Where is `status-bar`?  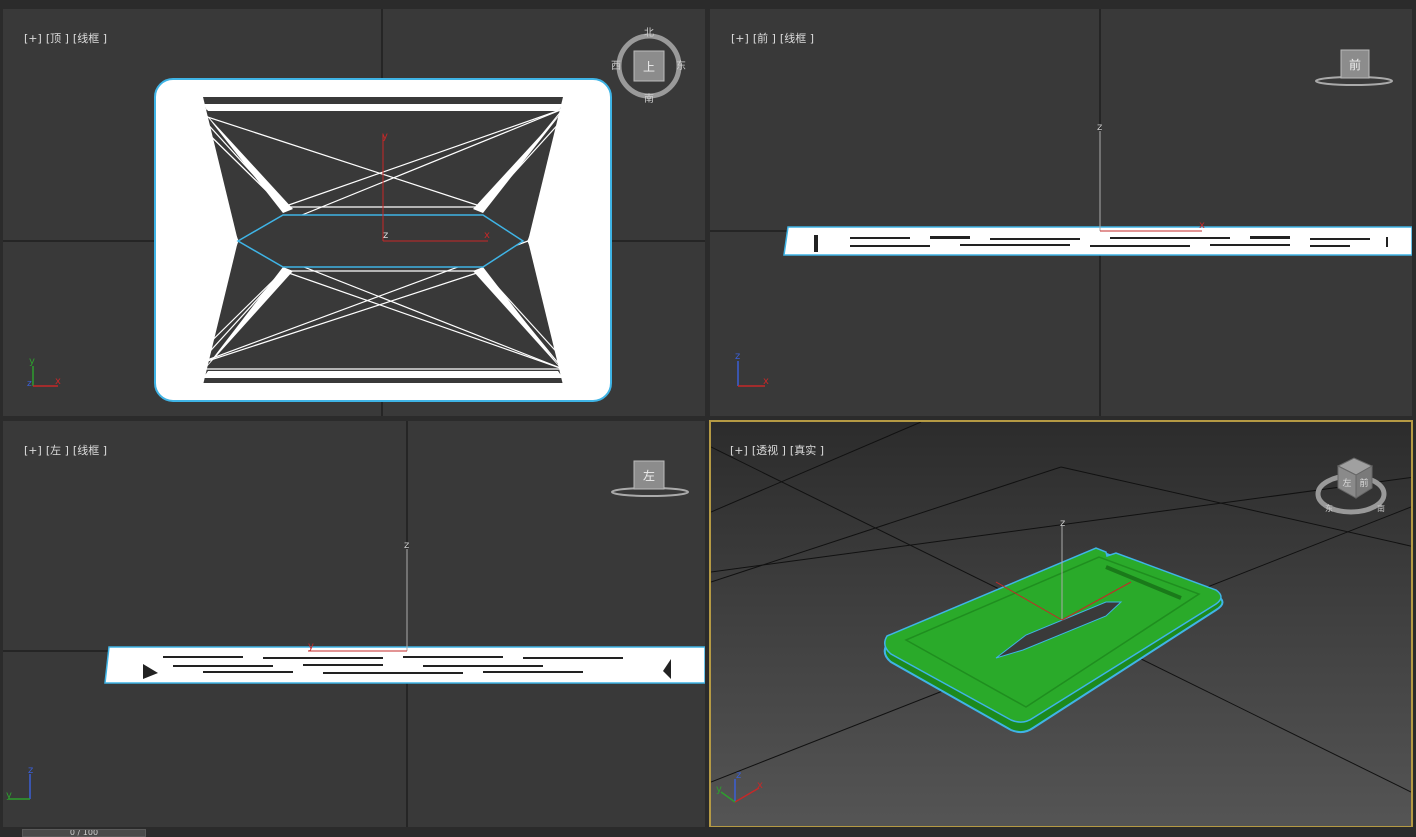 status-bar is located at coordinates (708, 831).